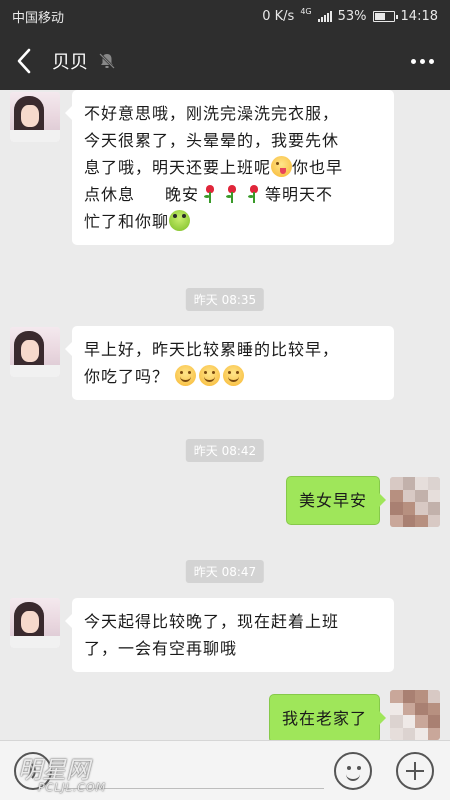 Image resolution: width=450 pixels, height=800 pixels. What do you see at coordinates (182, 194) in the screenshot?
I see `message-text: 晚安` at bounding box center [182, 194].